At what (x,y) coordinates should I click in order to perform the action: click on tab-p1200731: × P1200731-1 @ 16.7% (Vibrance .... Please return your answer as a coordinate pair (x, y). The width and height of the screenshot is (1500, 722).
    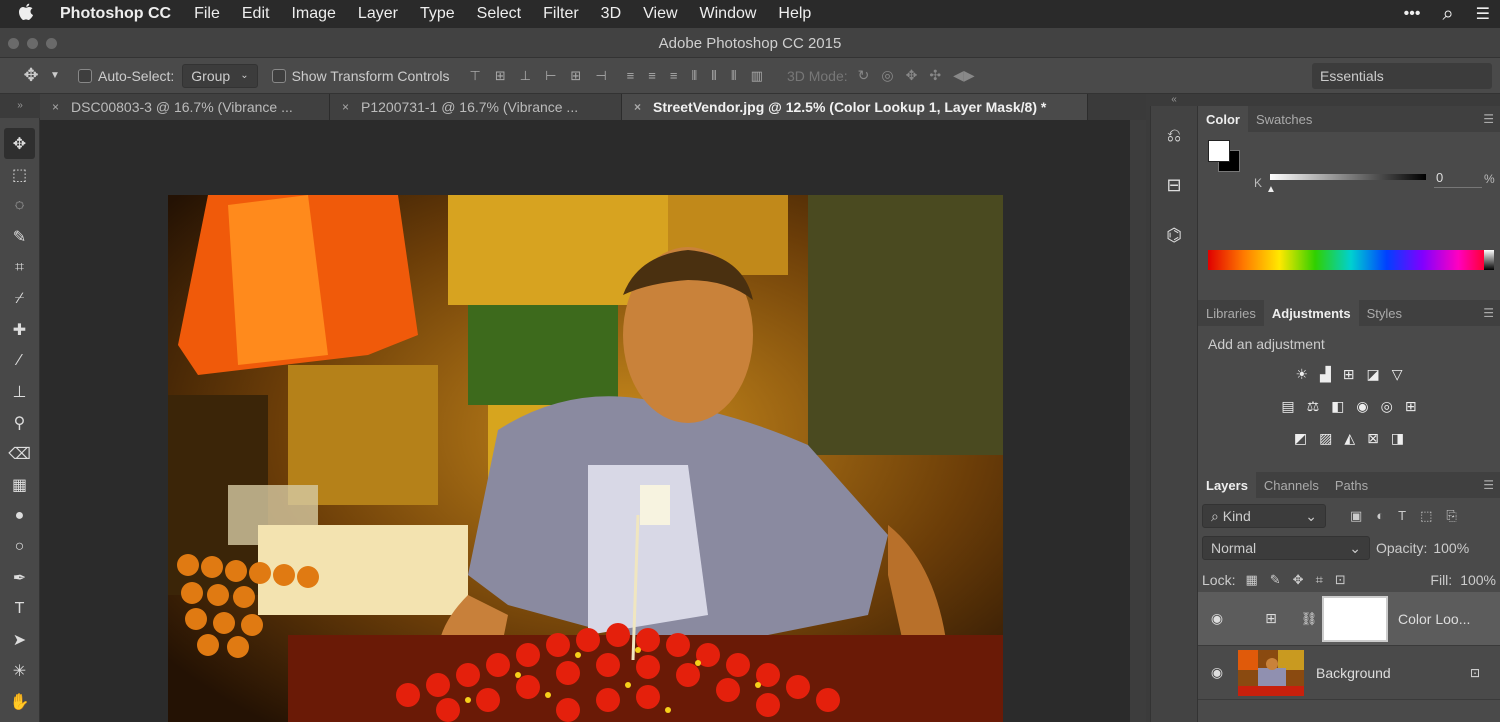
    Looking at the image, I should click on (476, 107).